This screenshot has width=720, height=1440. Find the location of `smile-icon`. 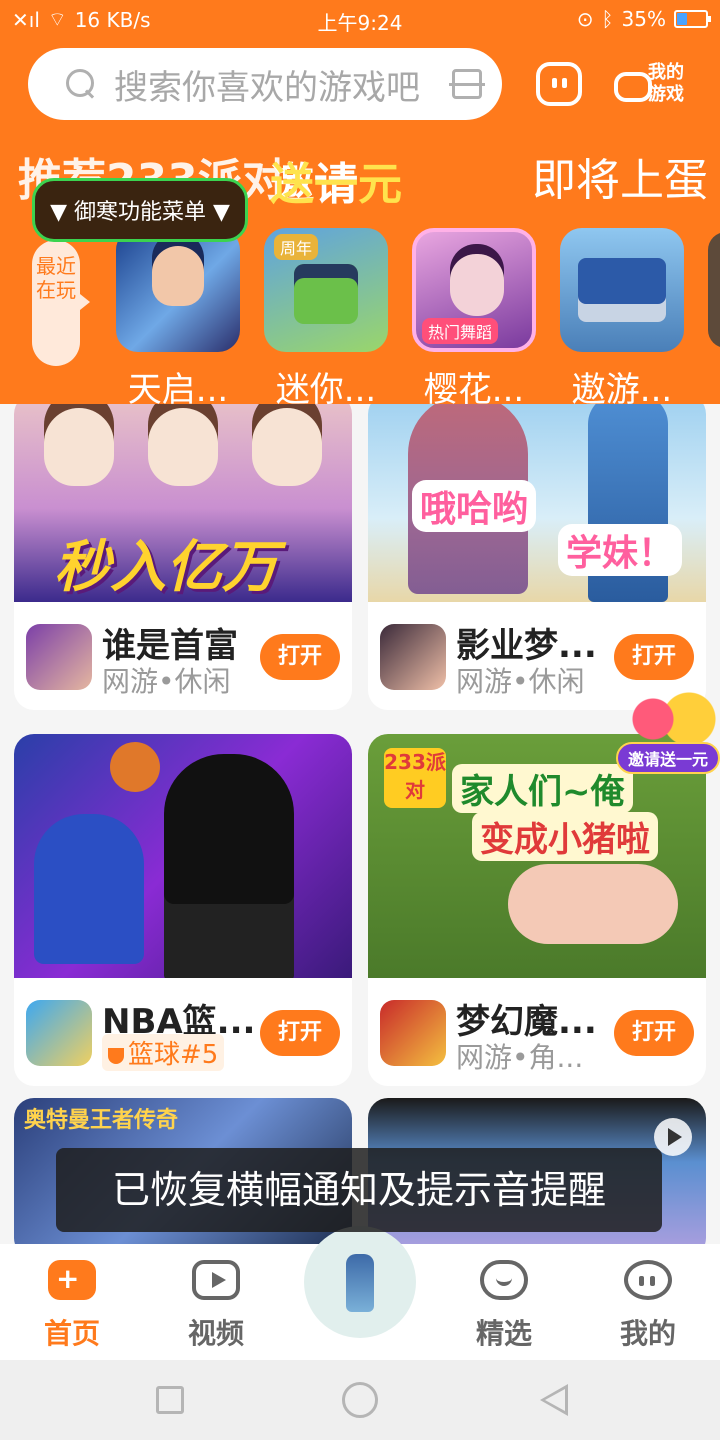

smile-icon is located at coordinates (648, 1280).